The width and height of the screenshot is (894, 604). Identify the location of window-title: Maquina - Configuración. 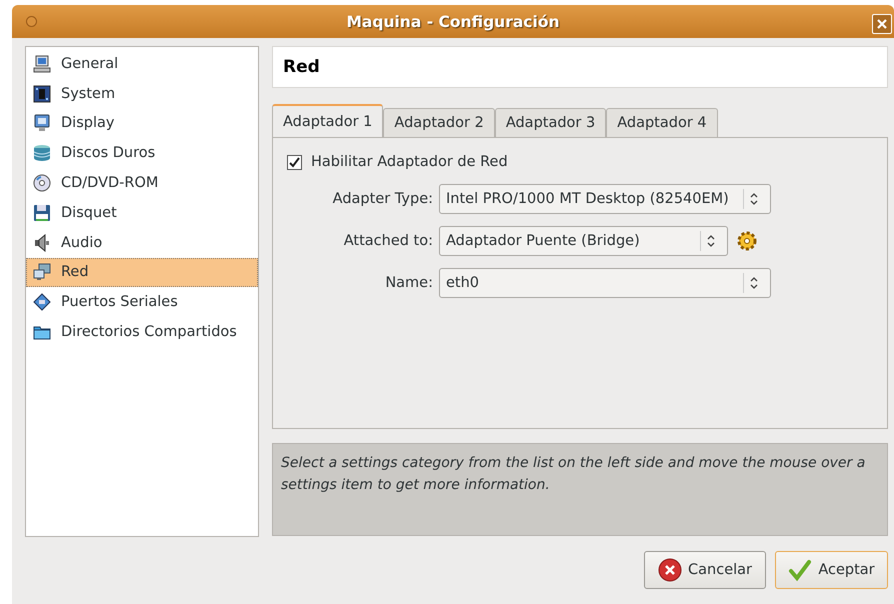
(453, 21).